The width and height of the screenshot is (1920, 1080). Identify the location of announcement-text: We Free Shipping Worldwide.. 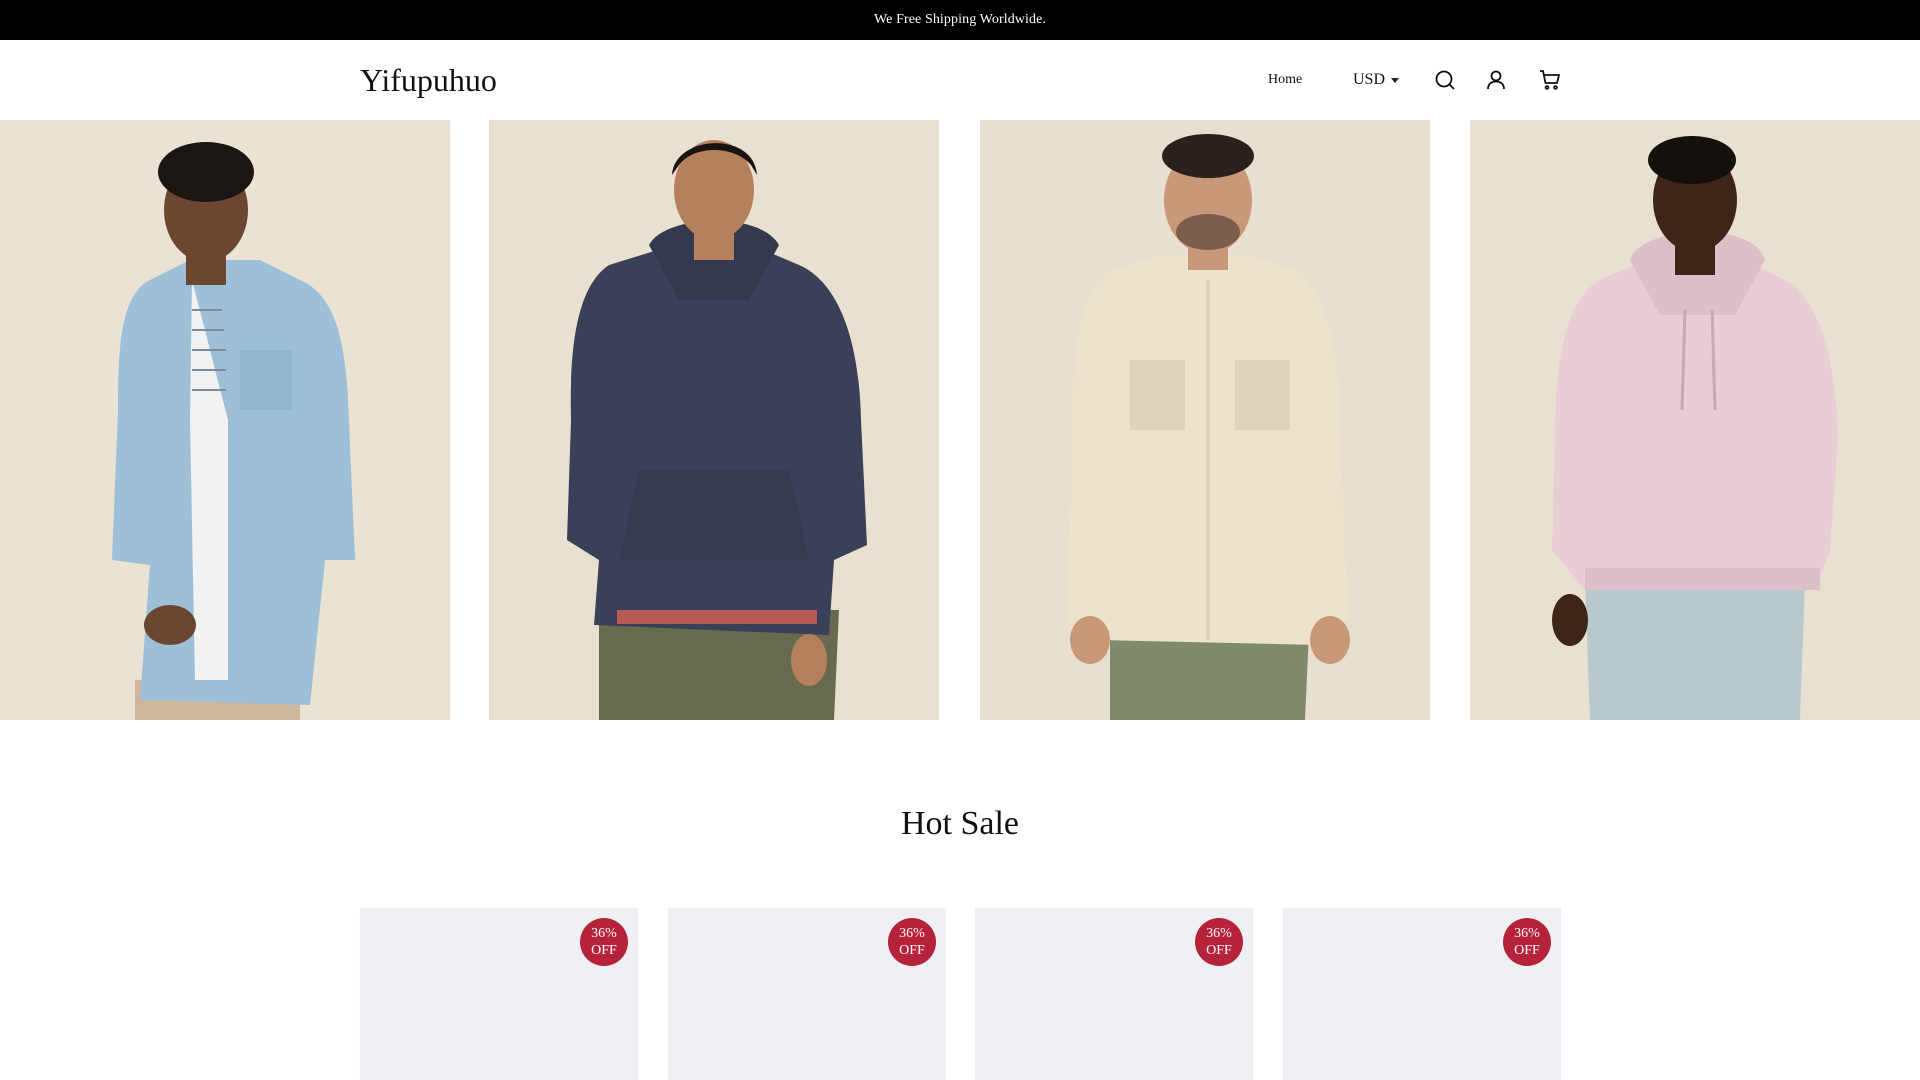
(960, 19).